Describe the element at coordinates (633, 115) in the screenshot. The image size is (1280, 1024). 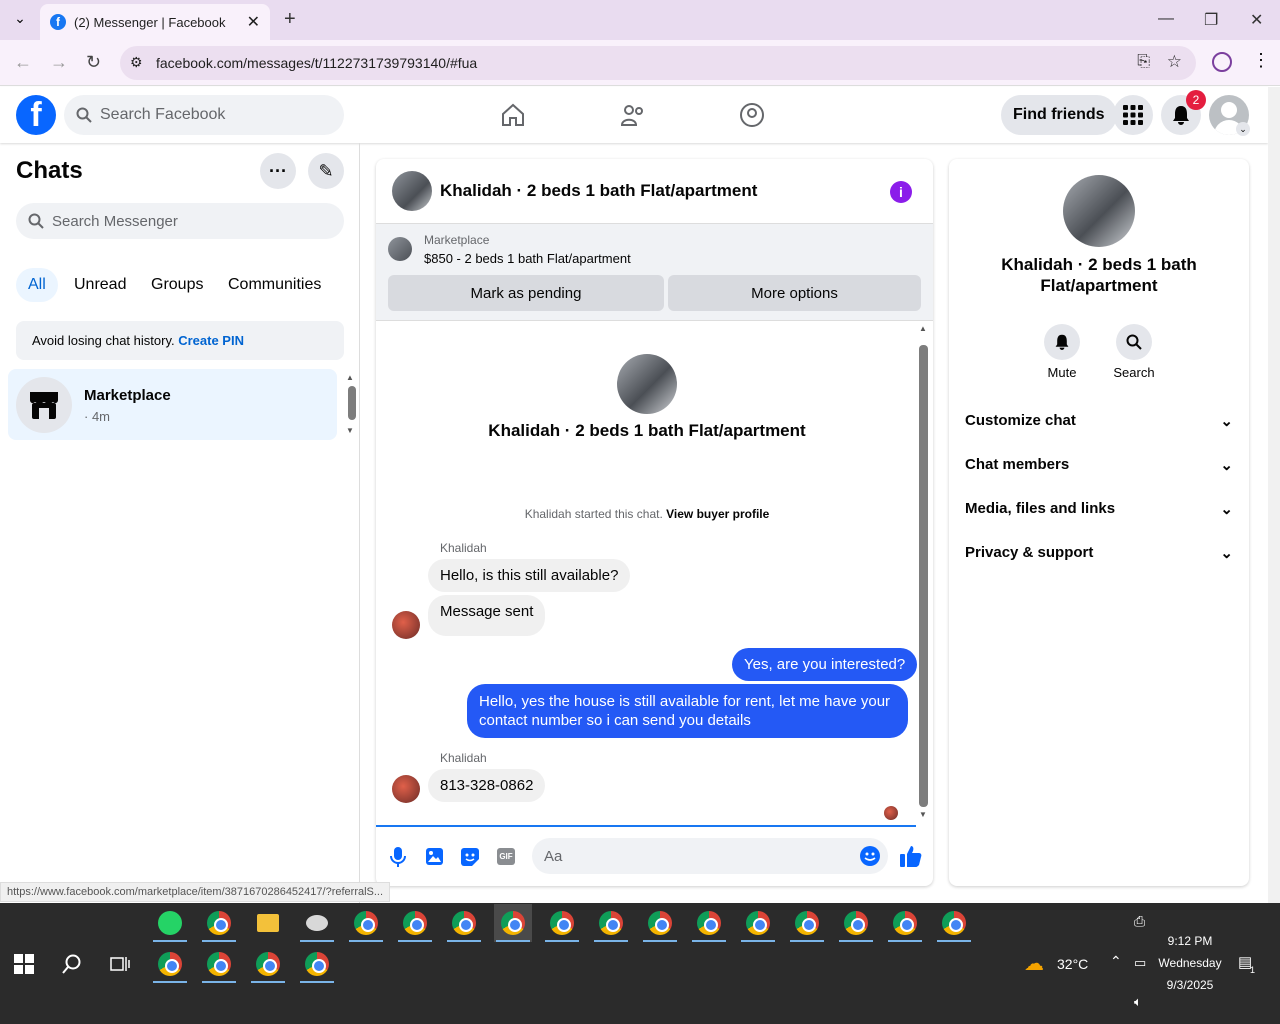
I see `friends-icon` at that location.